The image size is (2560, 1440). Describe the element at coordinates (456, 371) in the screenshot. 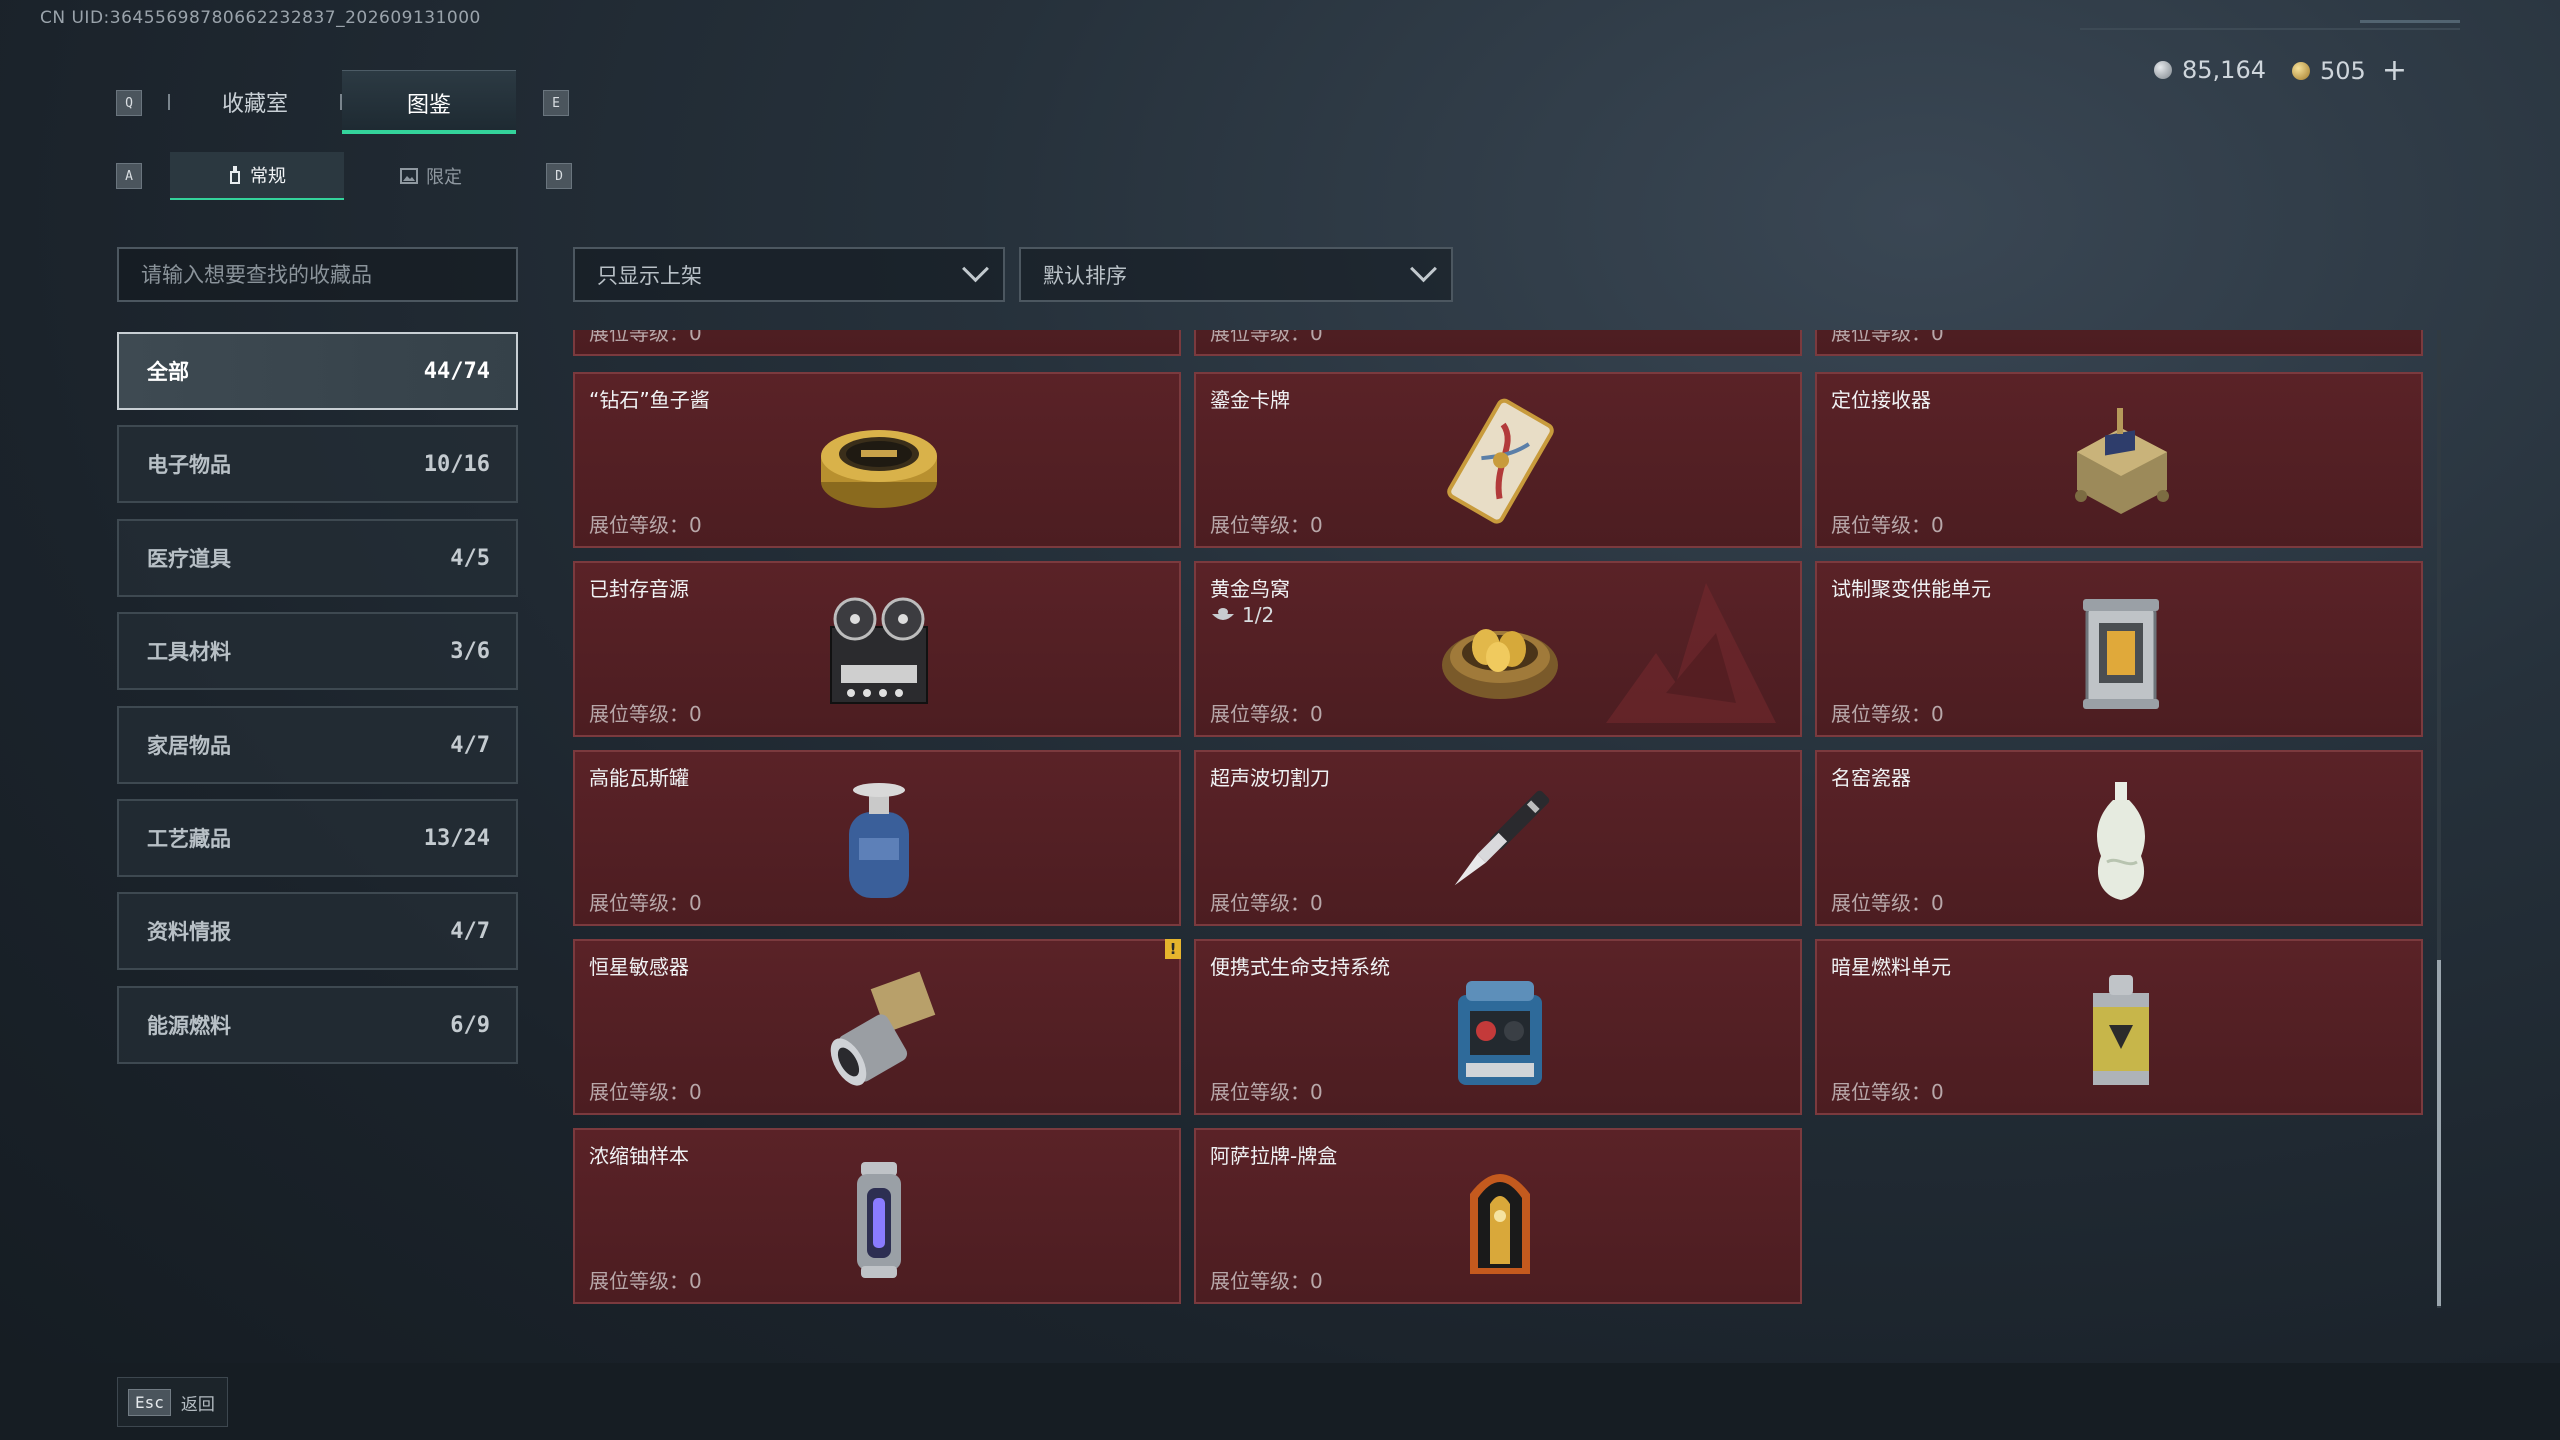

I see `category-count: 44/74` at that location.